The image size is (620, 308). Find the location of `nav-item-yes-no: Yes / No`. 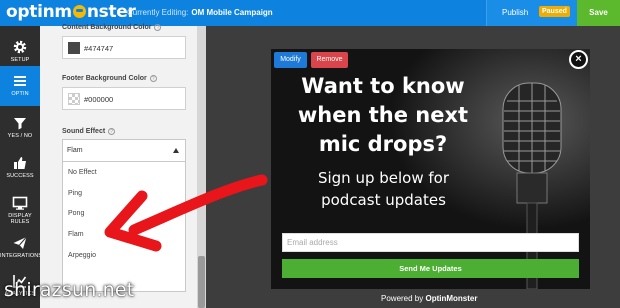

nav-item-yes-no: Yes / No is located at coordinates (20, 128).